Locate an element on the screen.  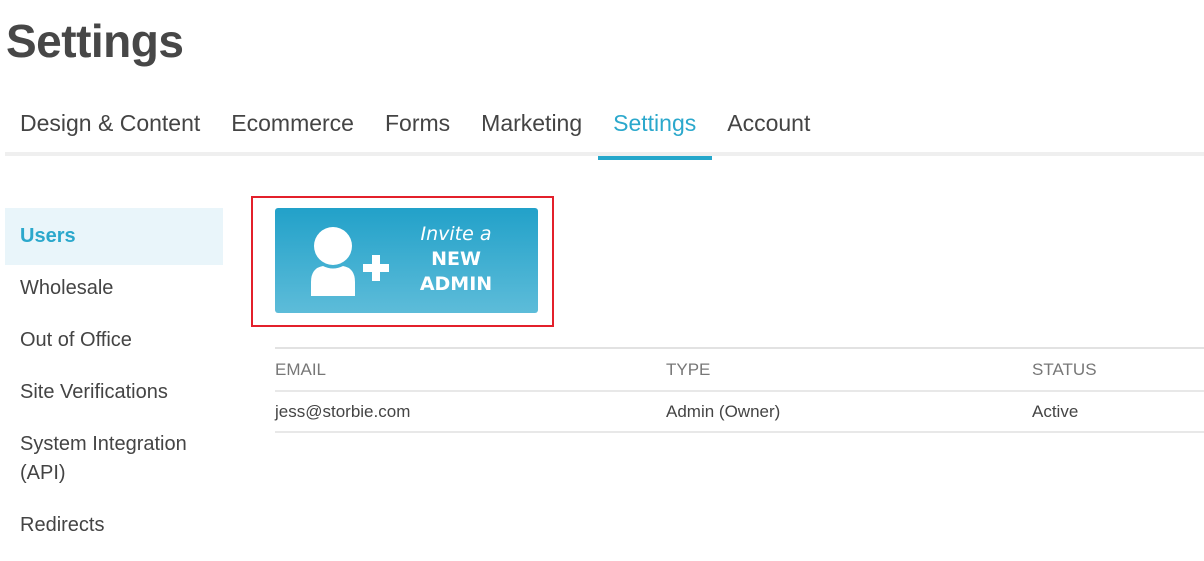
user-type: Admin (Owner) is located at coordinates (723, 411).